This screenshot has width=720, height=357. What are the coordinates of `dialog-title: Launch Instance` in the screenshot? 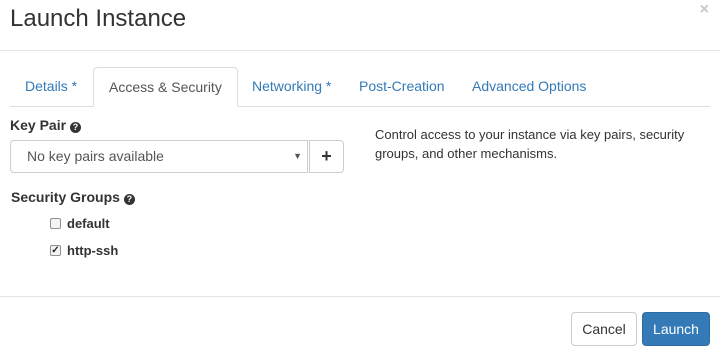 It's located at (98, 18).